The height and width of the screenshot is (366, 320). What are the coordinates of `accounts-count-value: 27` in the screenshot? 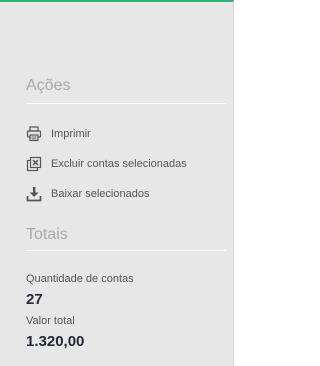 It's located at (34, 299).